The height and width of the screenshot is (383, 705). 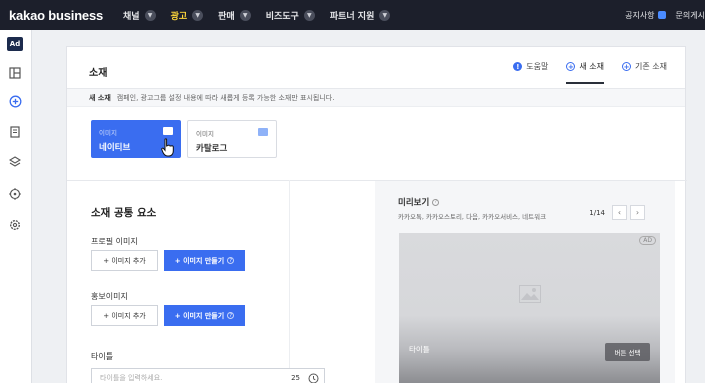 What do you see at coordinates (199, 260) in the screenshot?
I see `profile-make-image-label: + 이미지 만들기` at bounding box center [199, 260].